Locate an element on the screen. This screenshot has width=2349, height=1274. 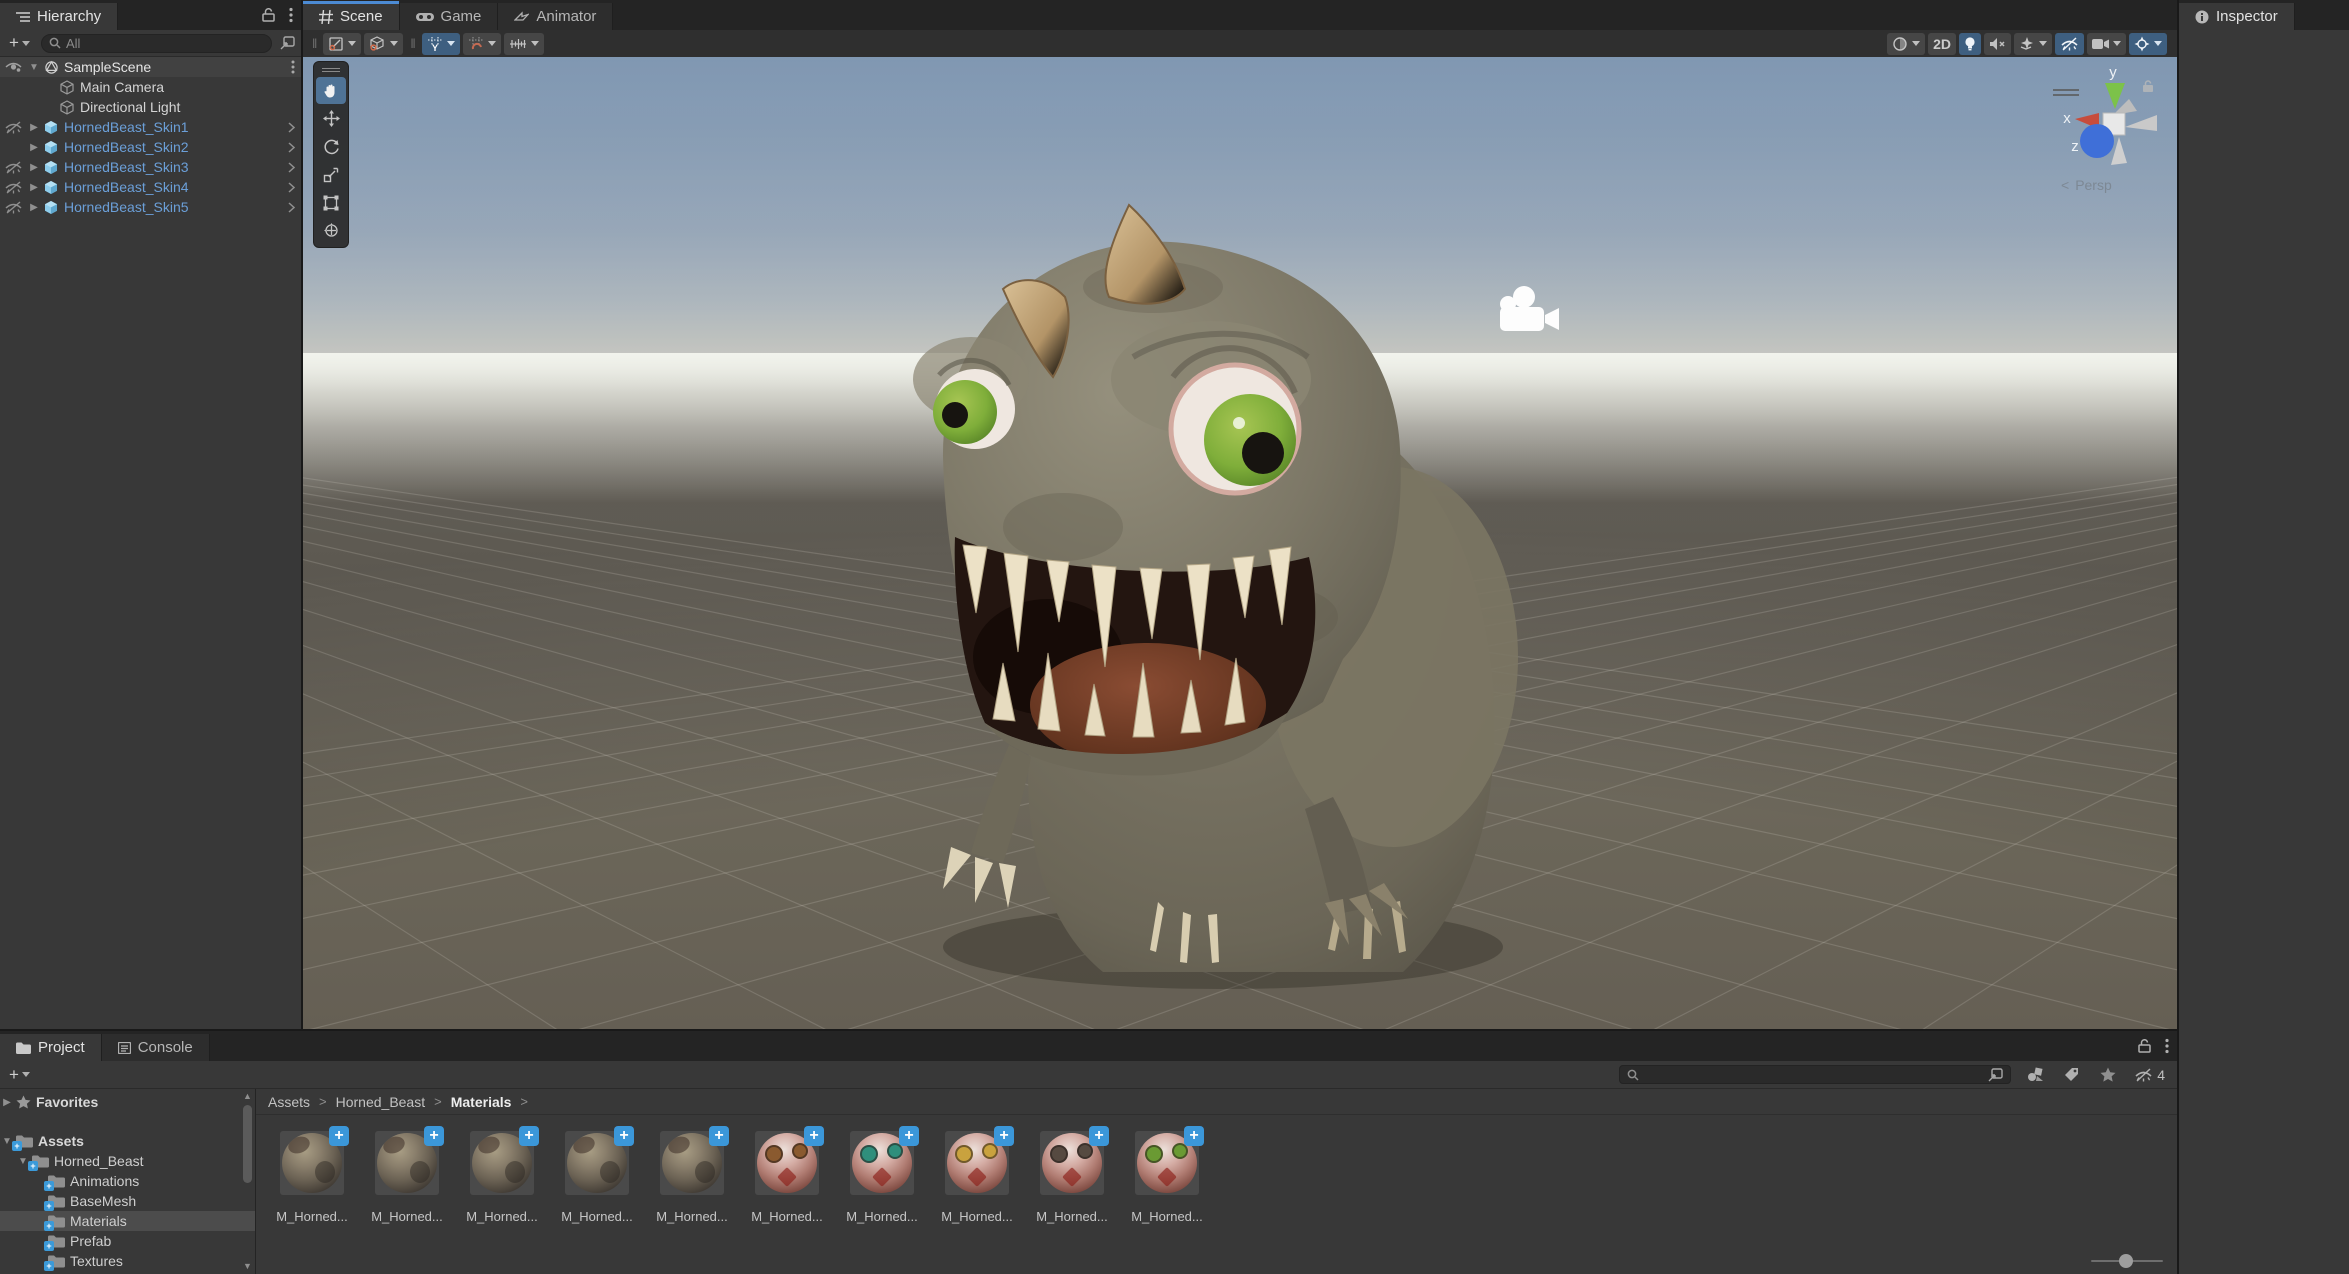
hidden-packages-toggle: 4 is located at coordinates (2149, 1075).